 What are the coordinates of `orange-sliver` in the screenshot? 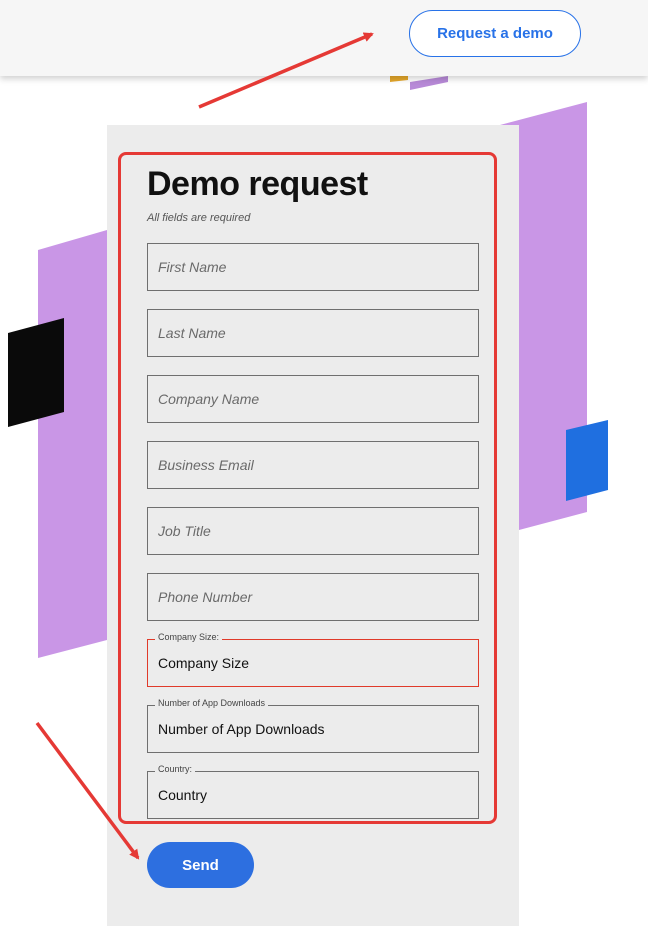 It's located at (399, 79).